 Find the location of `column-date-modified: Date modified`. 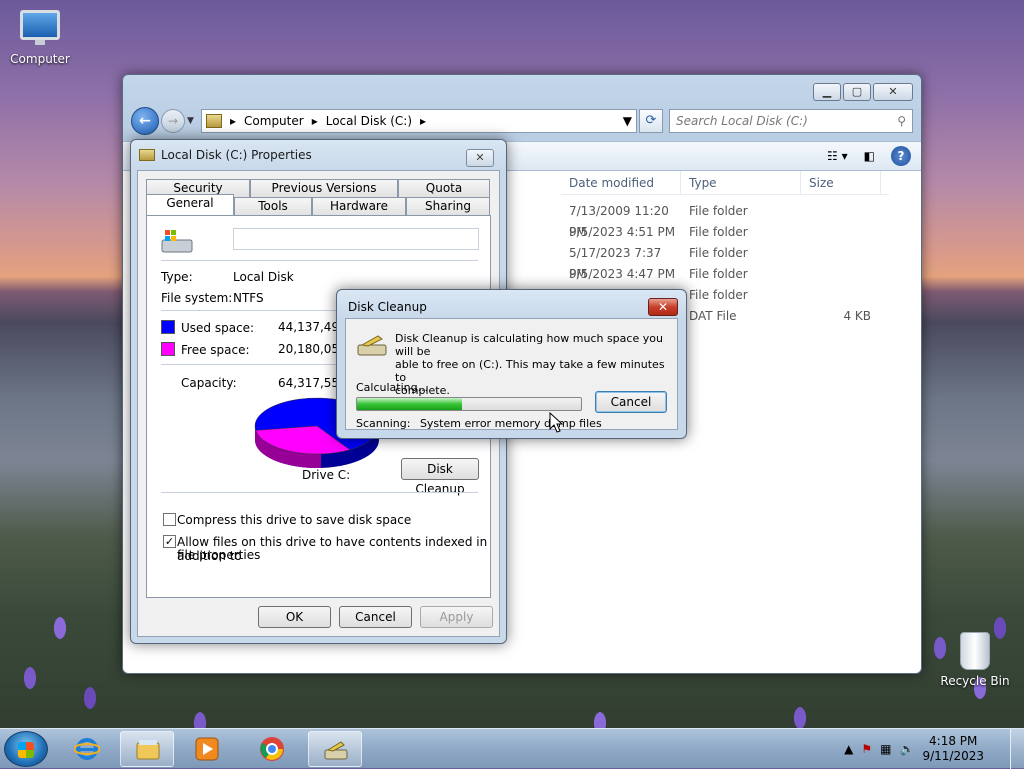

column-date-modified: Date modified is located at coordinates (621, 182).